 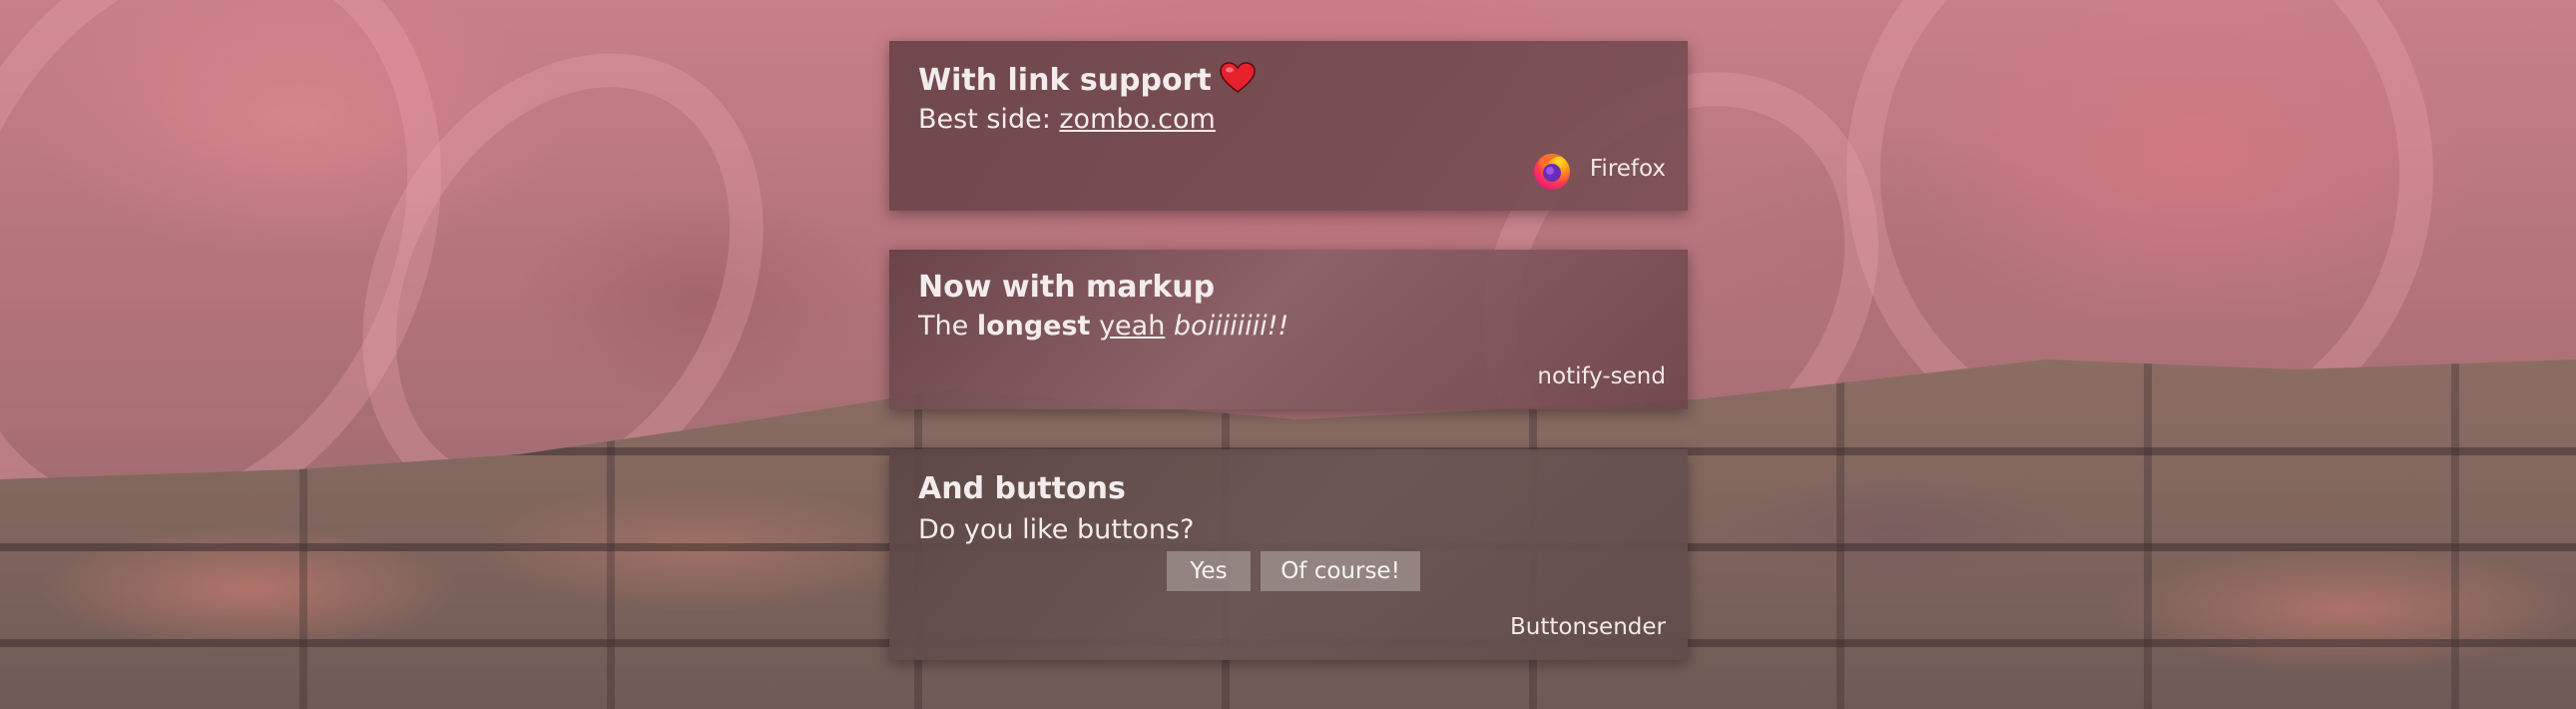 I want to click on heart-icon, so click(x=1237, y=78).